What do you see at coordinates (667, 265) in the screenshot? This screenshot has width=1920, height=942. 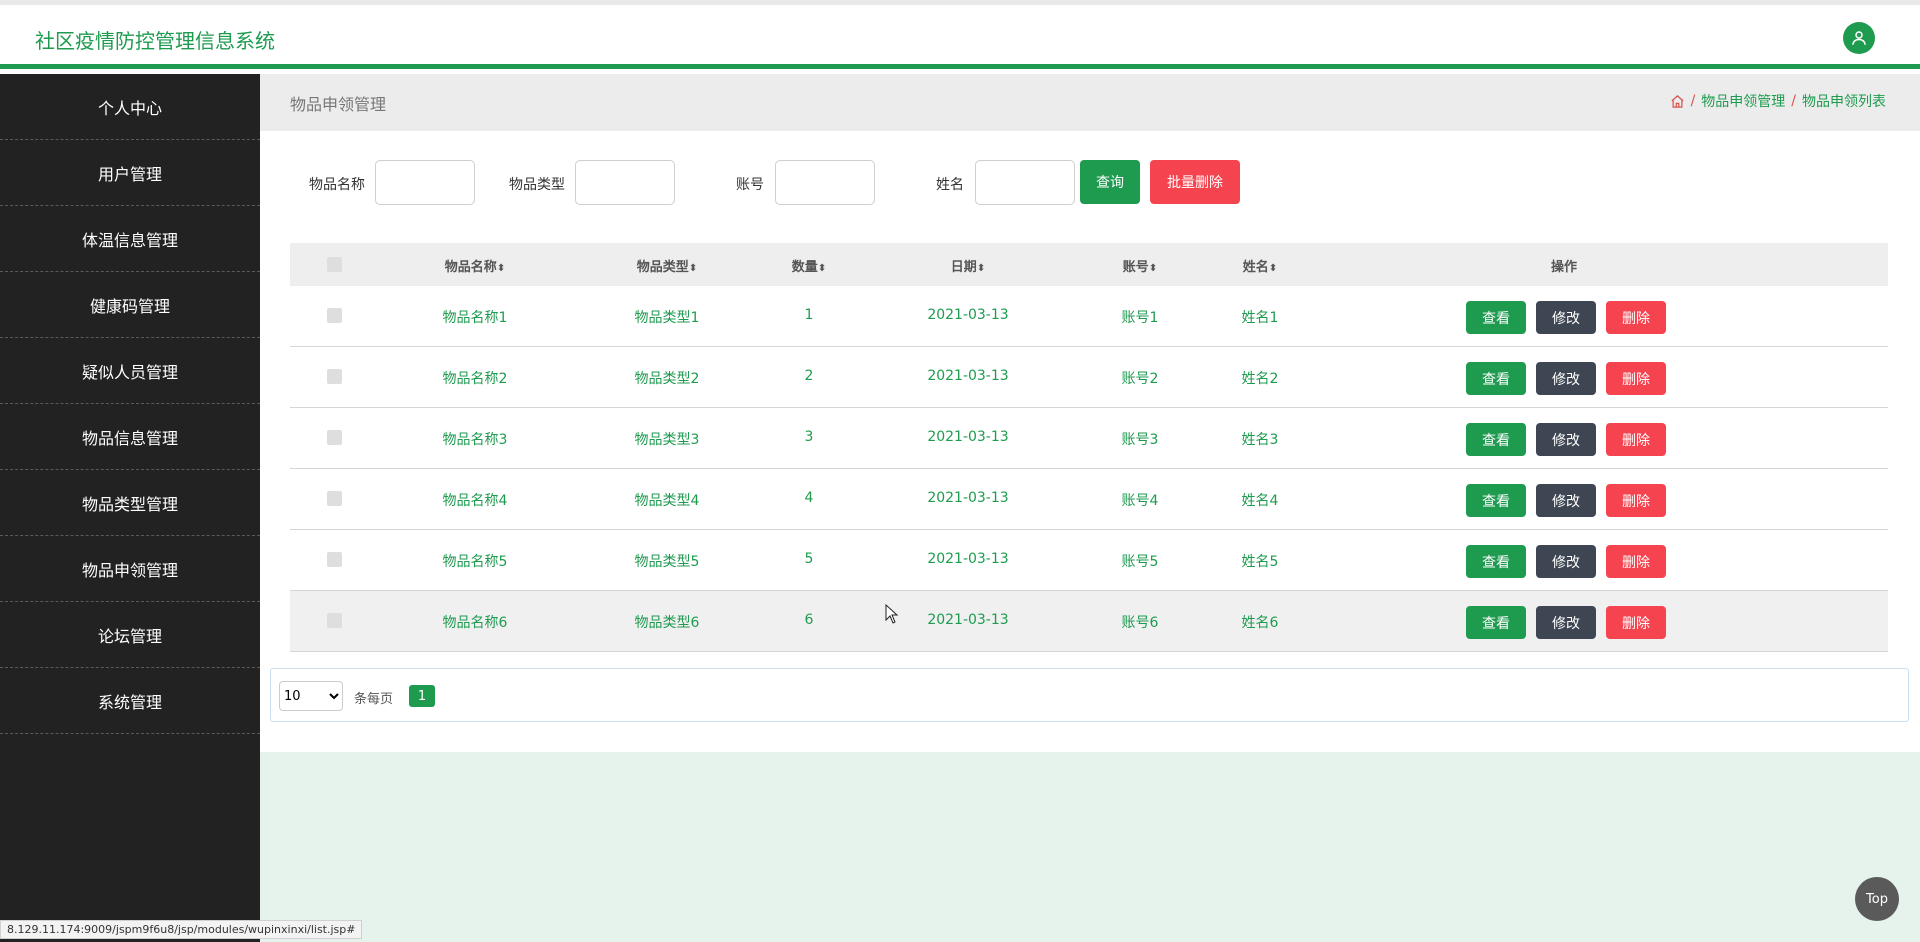 I see `col-item-type: 物品类型⬍` at bounding box center [667, 265].